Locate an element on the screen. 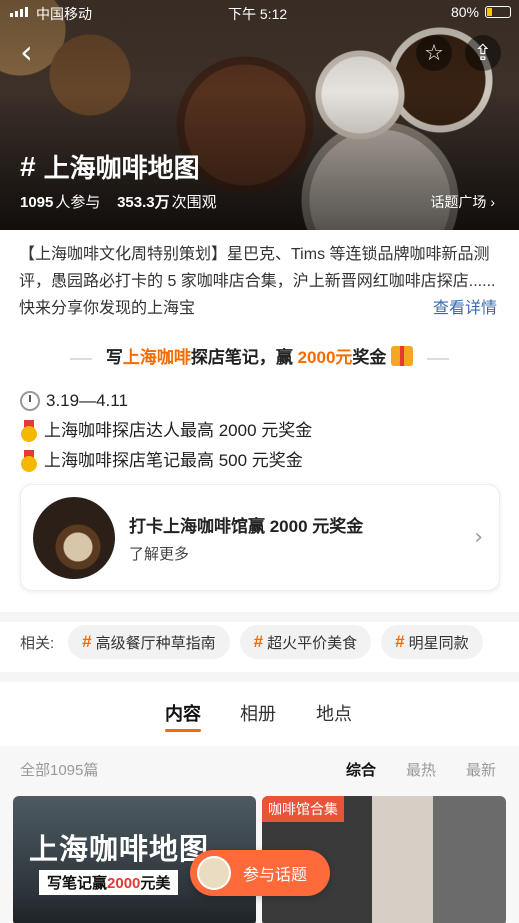 This screenshot has height=923, width=519. topic-plaza-label: 话题广场 is located at coordinates (458, 202).